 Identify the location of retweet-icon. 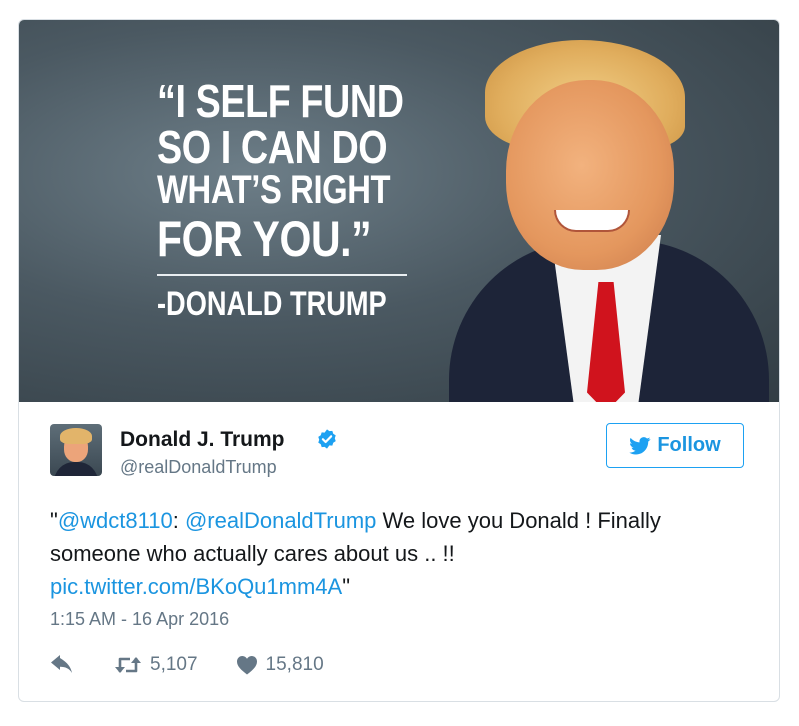
(128, 665).